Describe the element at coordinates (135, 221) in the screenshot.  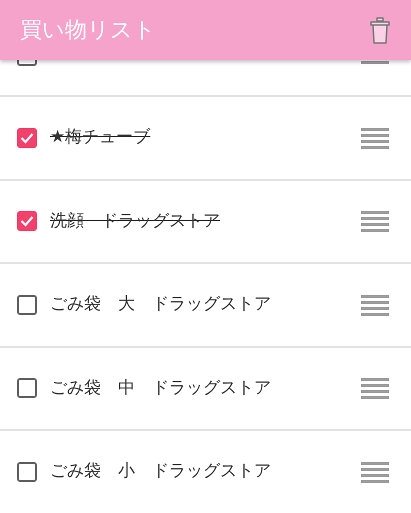
I see `item-label: 洗顔 ドラッグストア` at that location.